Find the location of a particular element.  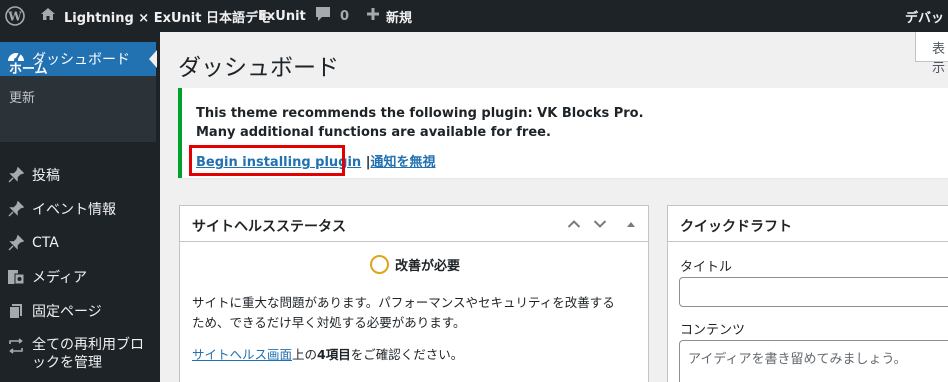

comment-icon is located at coordinates (323, 16).